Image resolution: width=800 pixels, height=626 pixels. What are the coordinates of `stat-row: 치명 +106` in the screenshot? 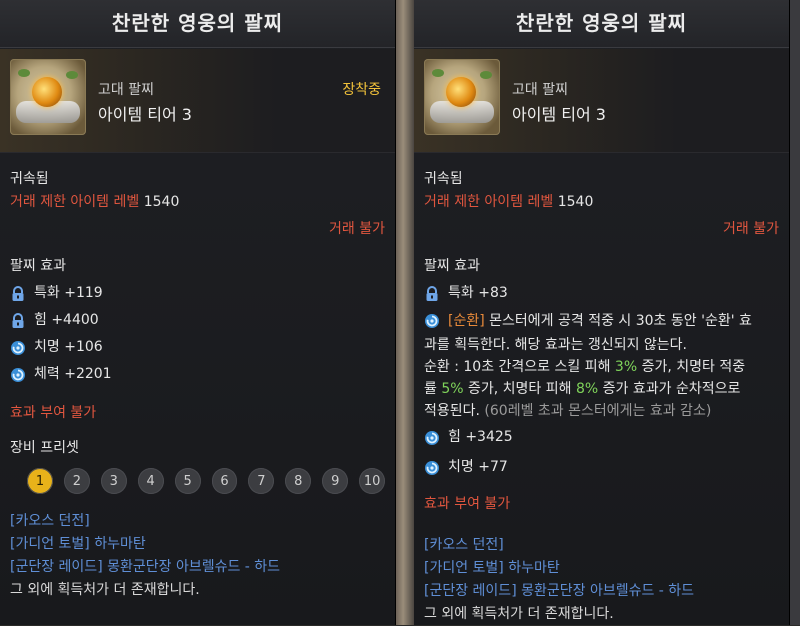 It's located at (197, 347).